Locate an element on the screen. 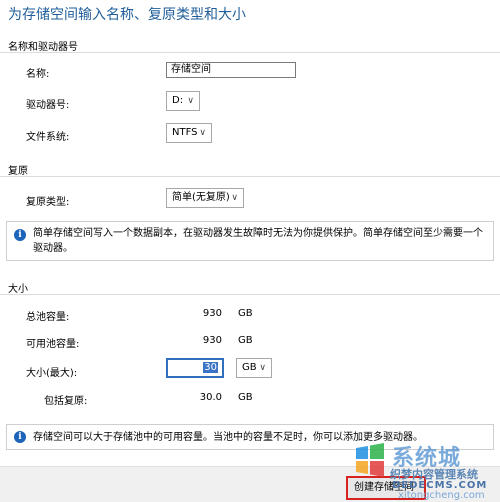 The height and width of the screenshot is (502, 500). total-capacity-value: 930 is located at coordinates (212, 313).